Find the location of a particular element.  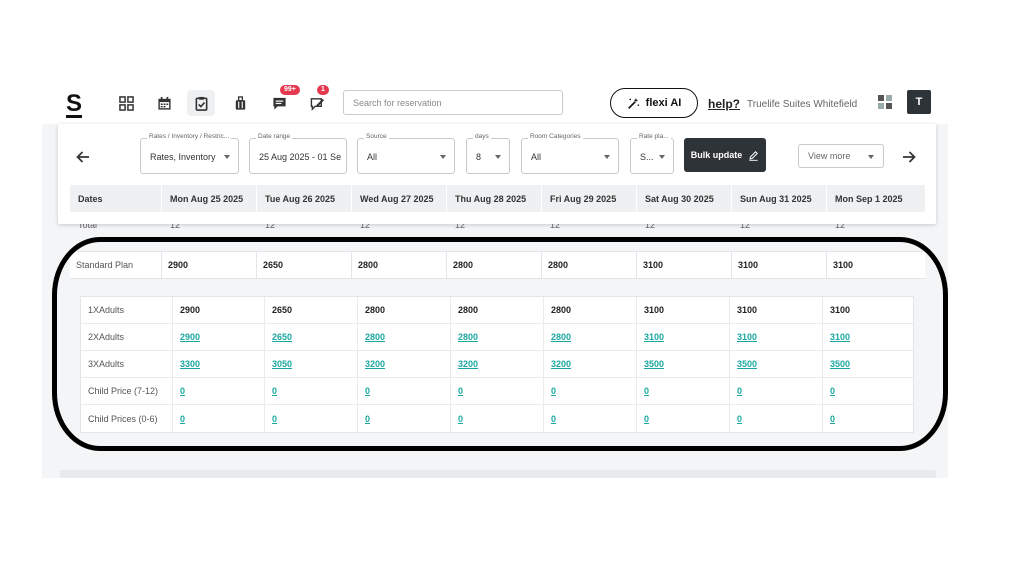

occupancy-rate: 2650 is located at coordinates (311, 310).